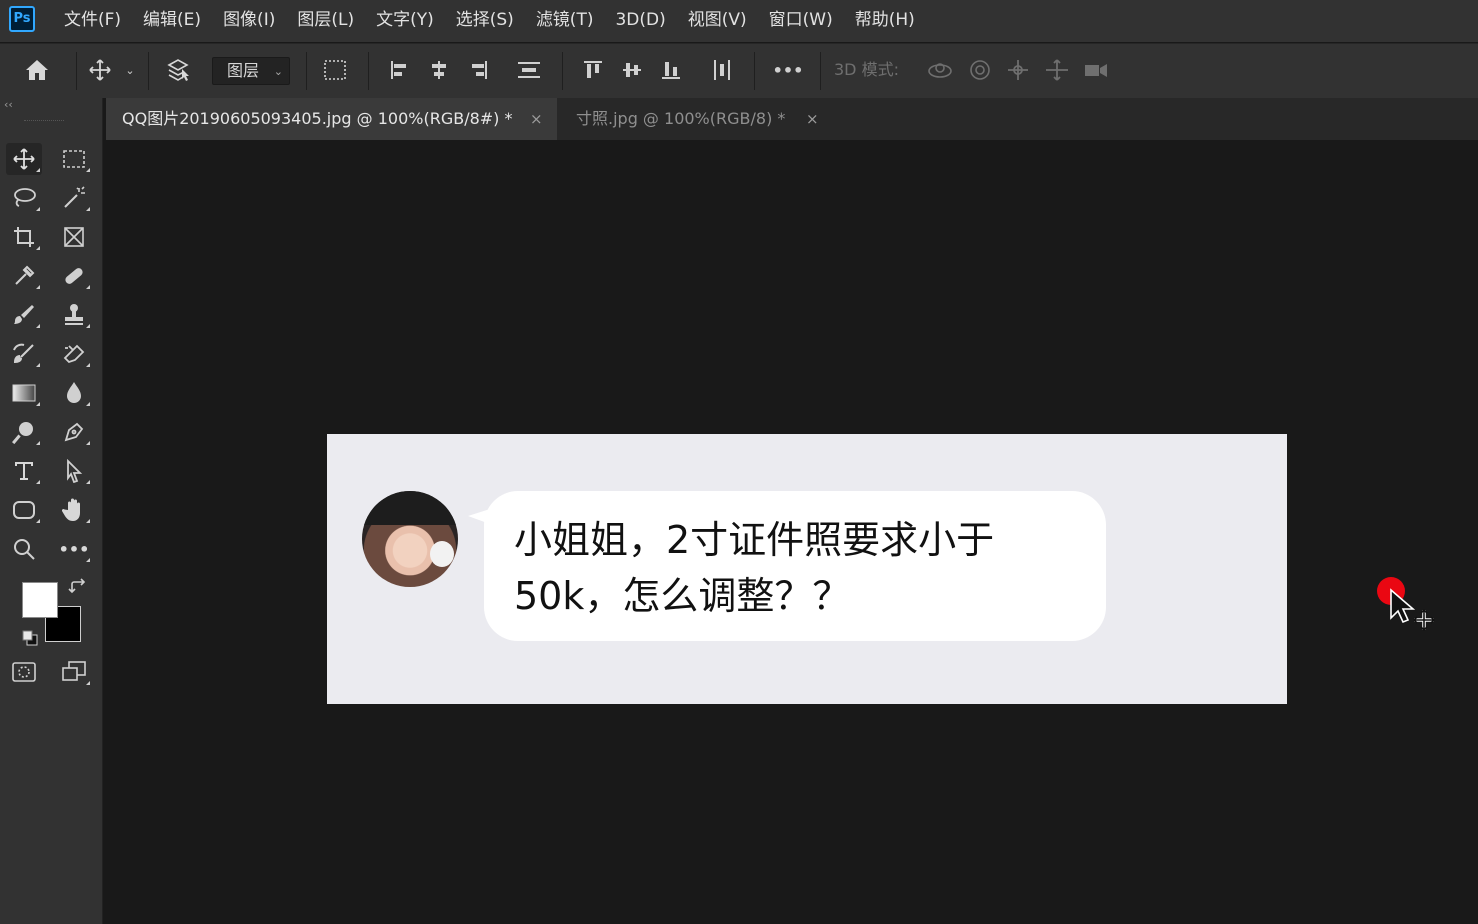 This screenshot has height=924, width=1478. Describe the element at coordinates (754, 540) in the screenshot. I see `chat-message-line: 小姐姐，2寸证件照要求小于` at that location.